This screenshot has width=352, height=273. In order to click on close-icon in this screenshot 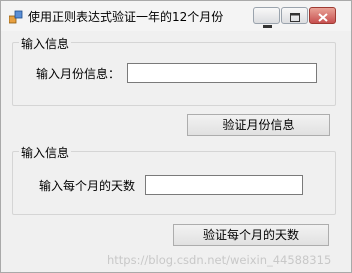, I will do `click(323, 18)`.